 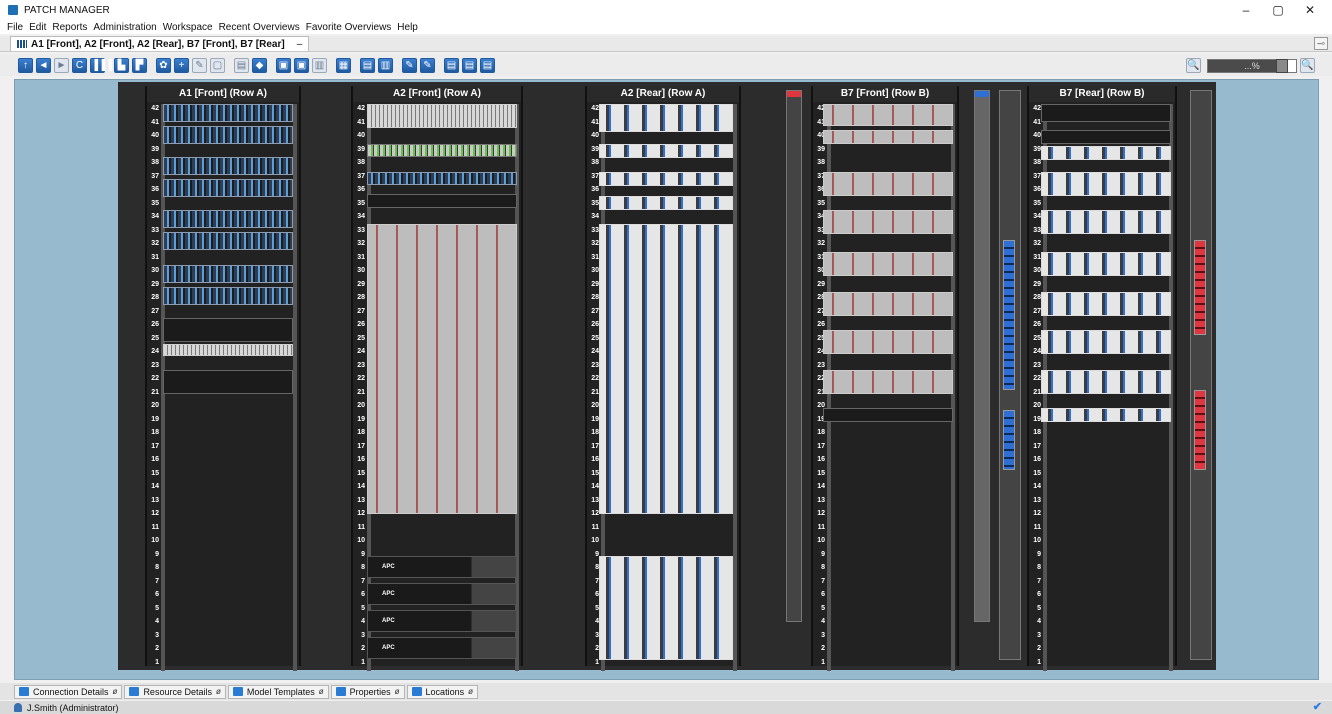 I want to click on refresh-button: C, so click(x=79, y=65).